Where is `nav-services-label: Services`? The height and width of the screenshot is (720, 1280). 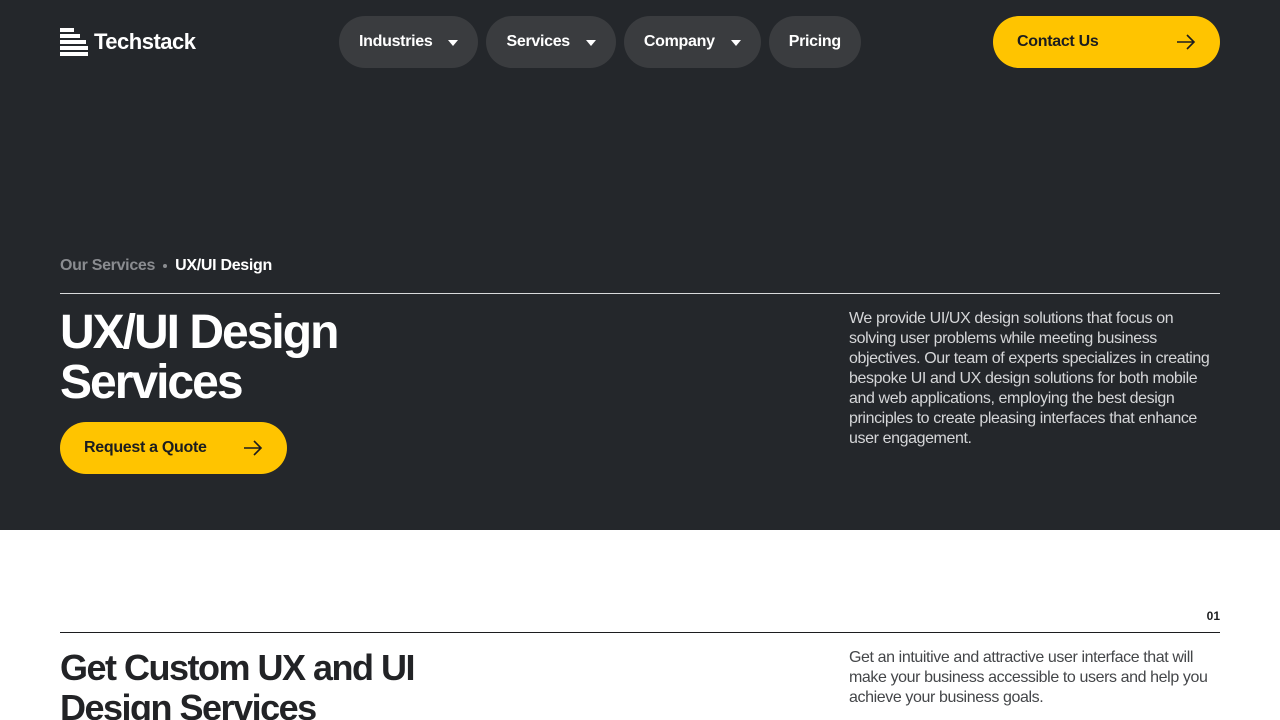
nav-services-label: Services is located at coordinates (538, 41).